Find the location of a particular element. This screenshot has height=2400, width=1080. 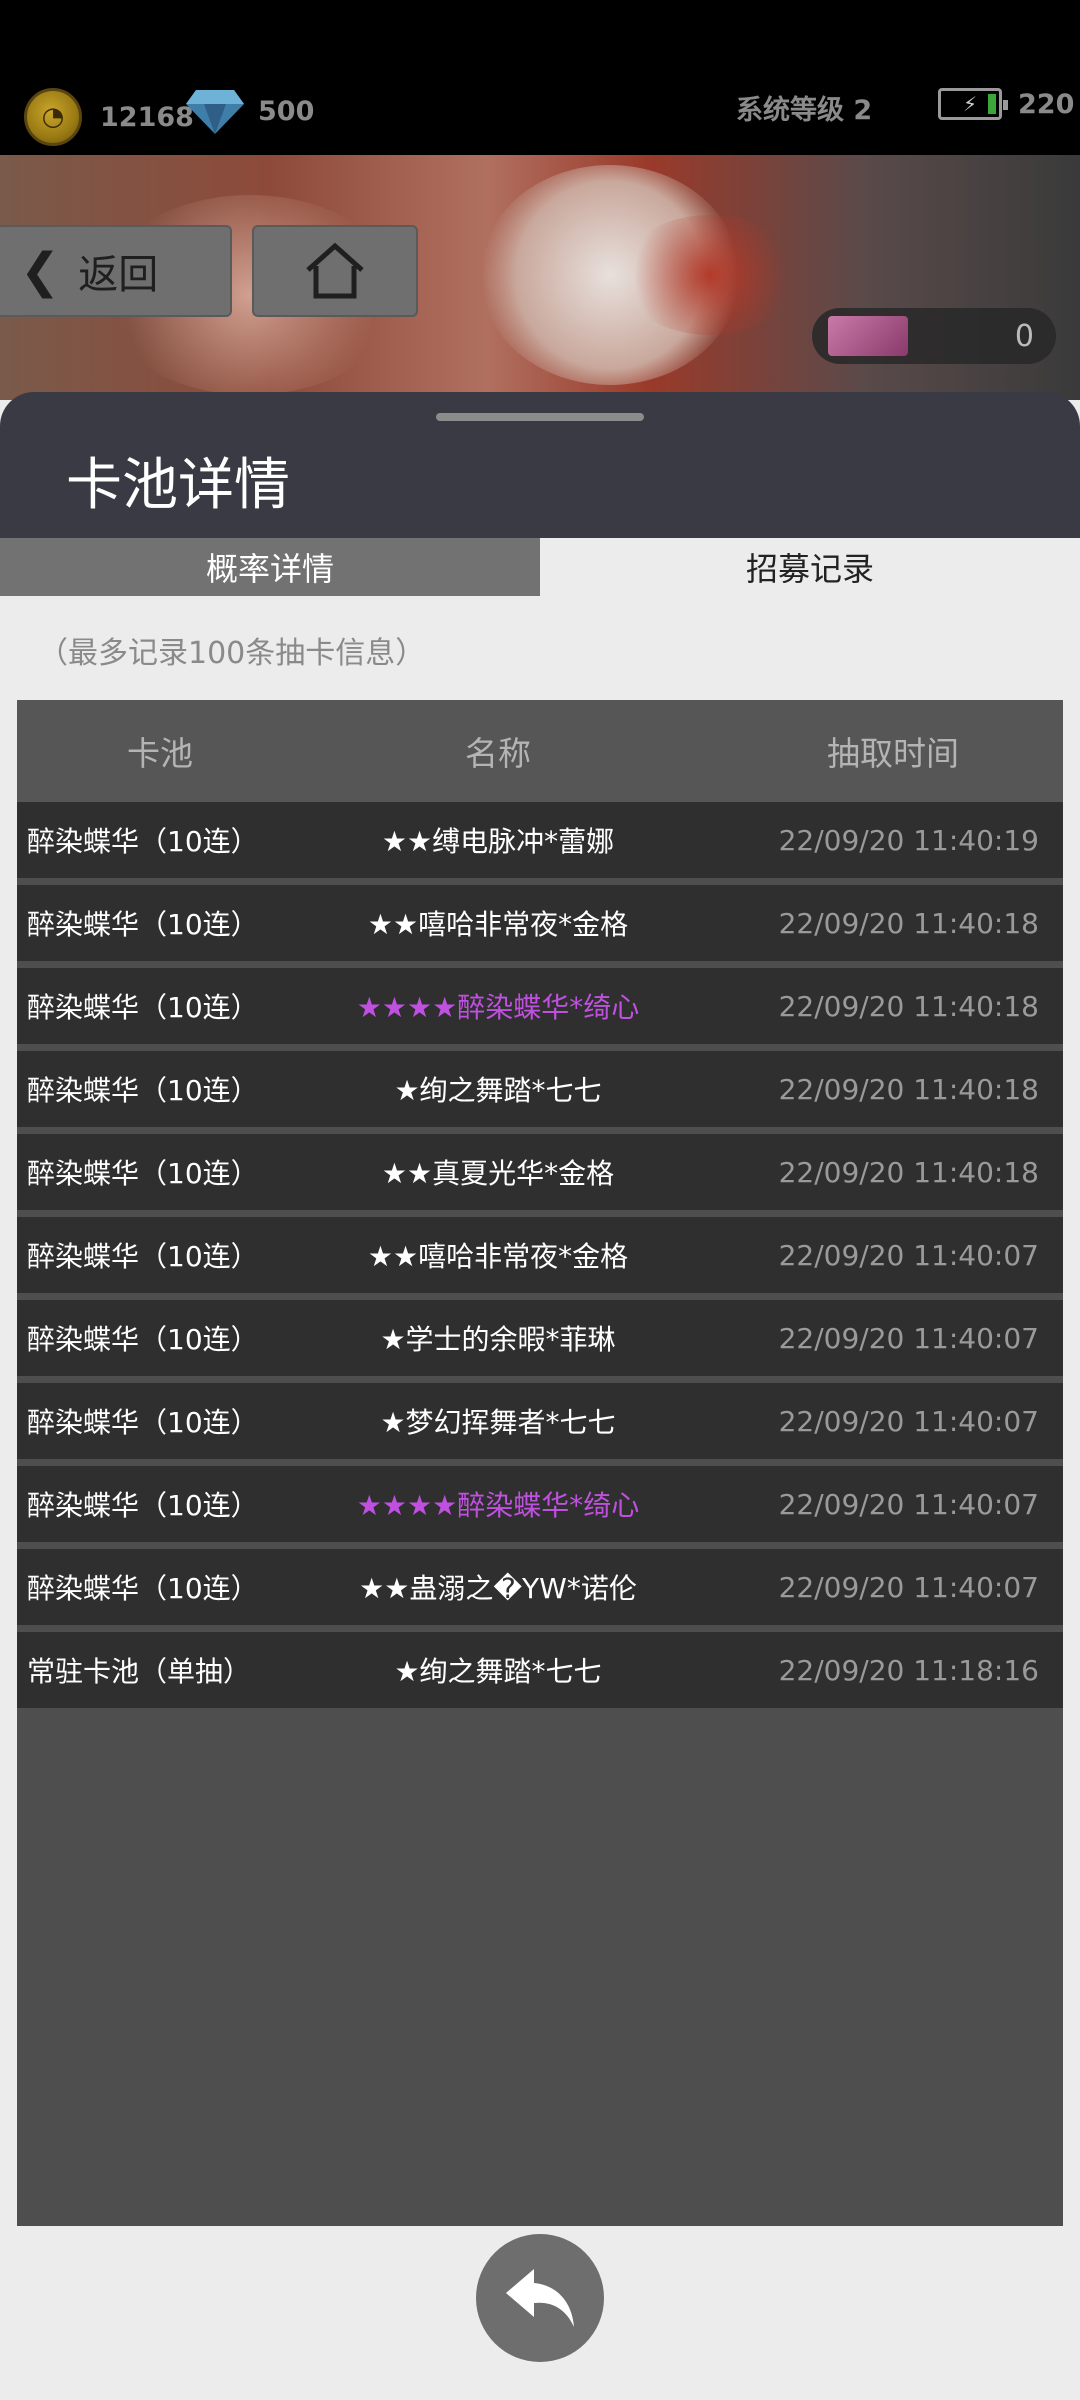

ticket-counter: 0 is located at coordinates (934, 336).